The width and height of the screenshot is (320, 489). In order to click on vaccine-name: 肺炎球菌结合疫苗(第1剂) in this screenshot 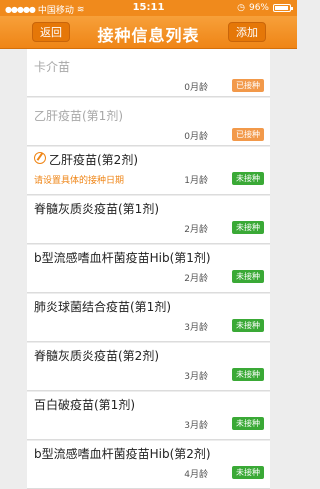, I will do `click(102, 307)`.